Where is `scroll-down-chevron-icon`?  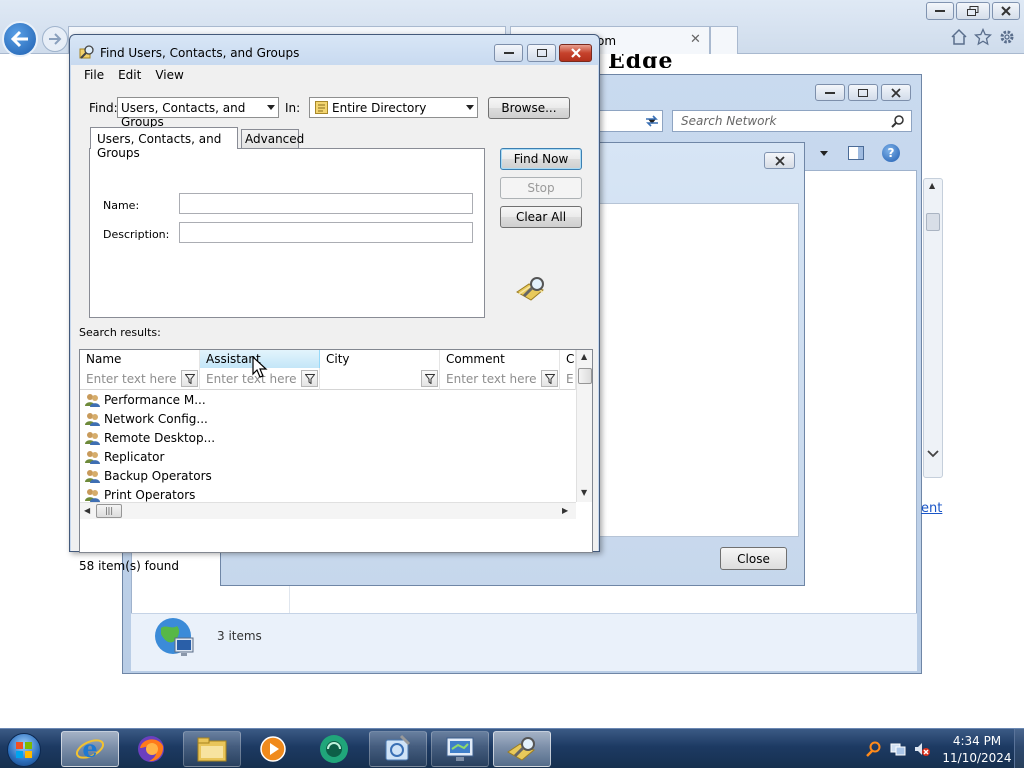 scroll-down-chevron-icon is located at coordinates (933, 454).